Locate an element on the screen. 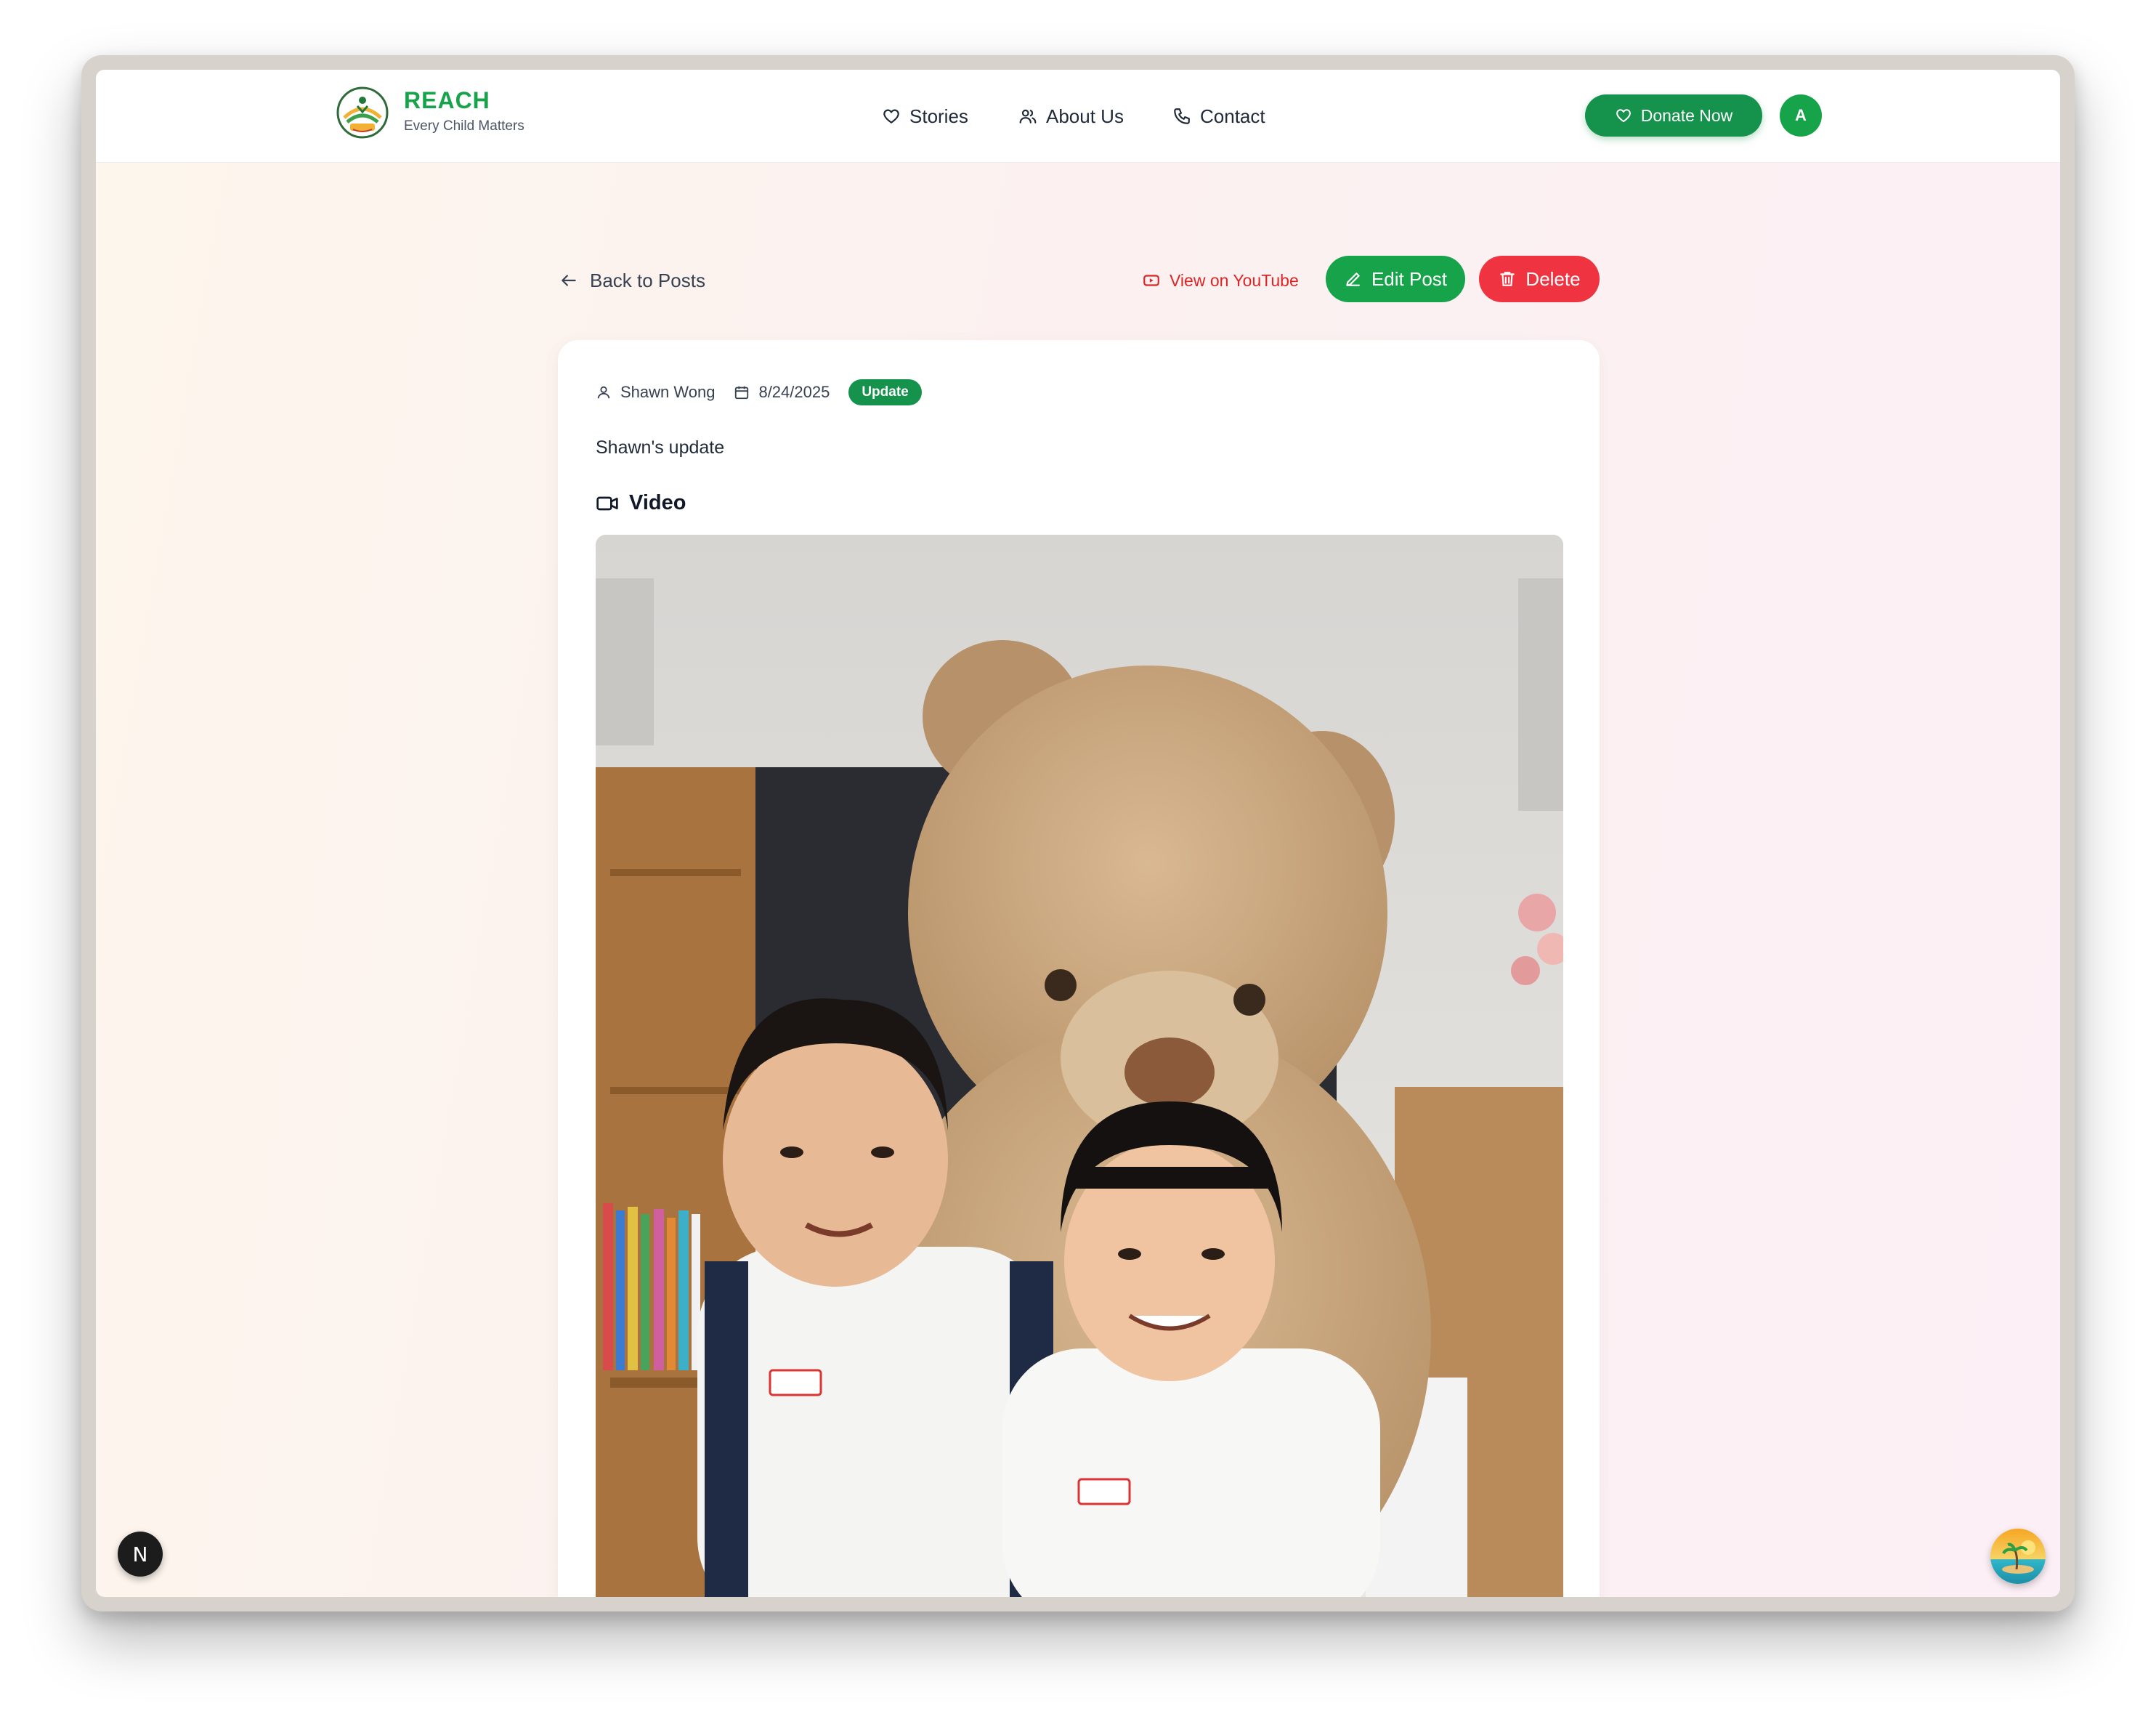  video-heading-text: Video is located at coordinates (657, 502).